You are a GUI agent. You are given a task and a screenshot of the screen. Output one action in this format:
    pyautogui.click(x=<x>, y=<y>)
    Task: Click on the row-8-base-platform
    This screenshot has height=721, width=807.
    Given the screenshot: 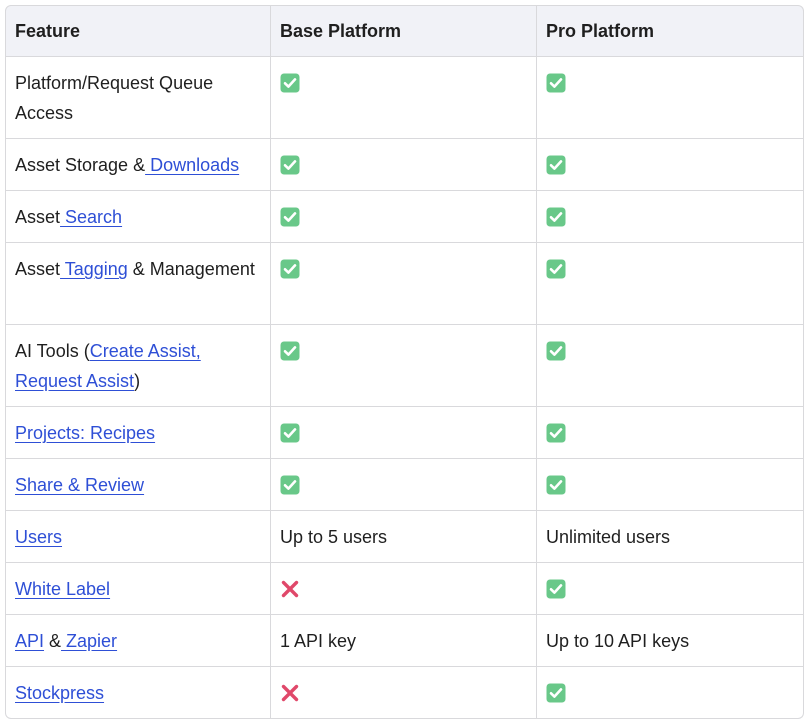 What is the action you would take?
    pyautogui.click(x=404, y=589)
    